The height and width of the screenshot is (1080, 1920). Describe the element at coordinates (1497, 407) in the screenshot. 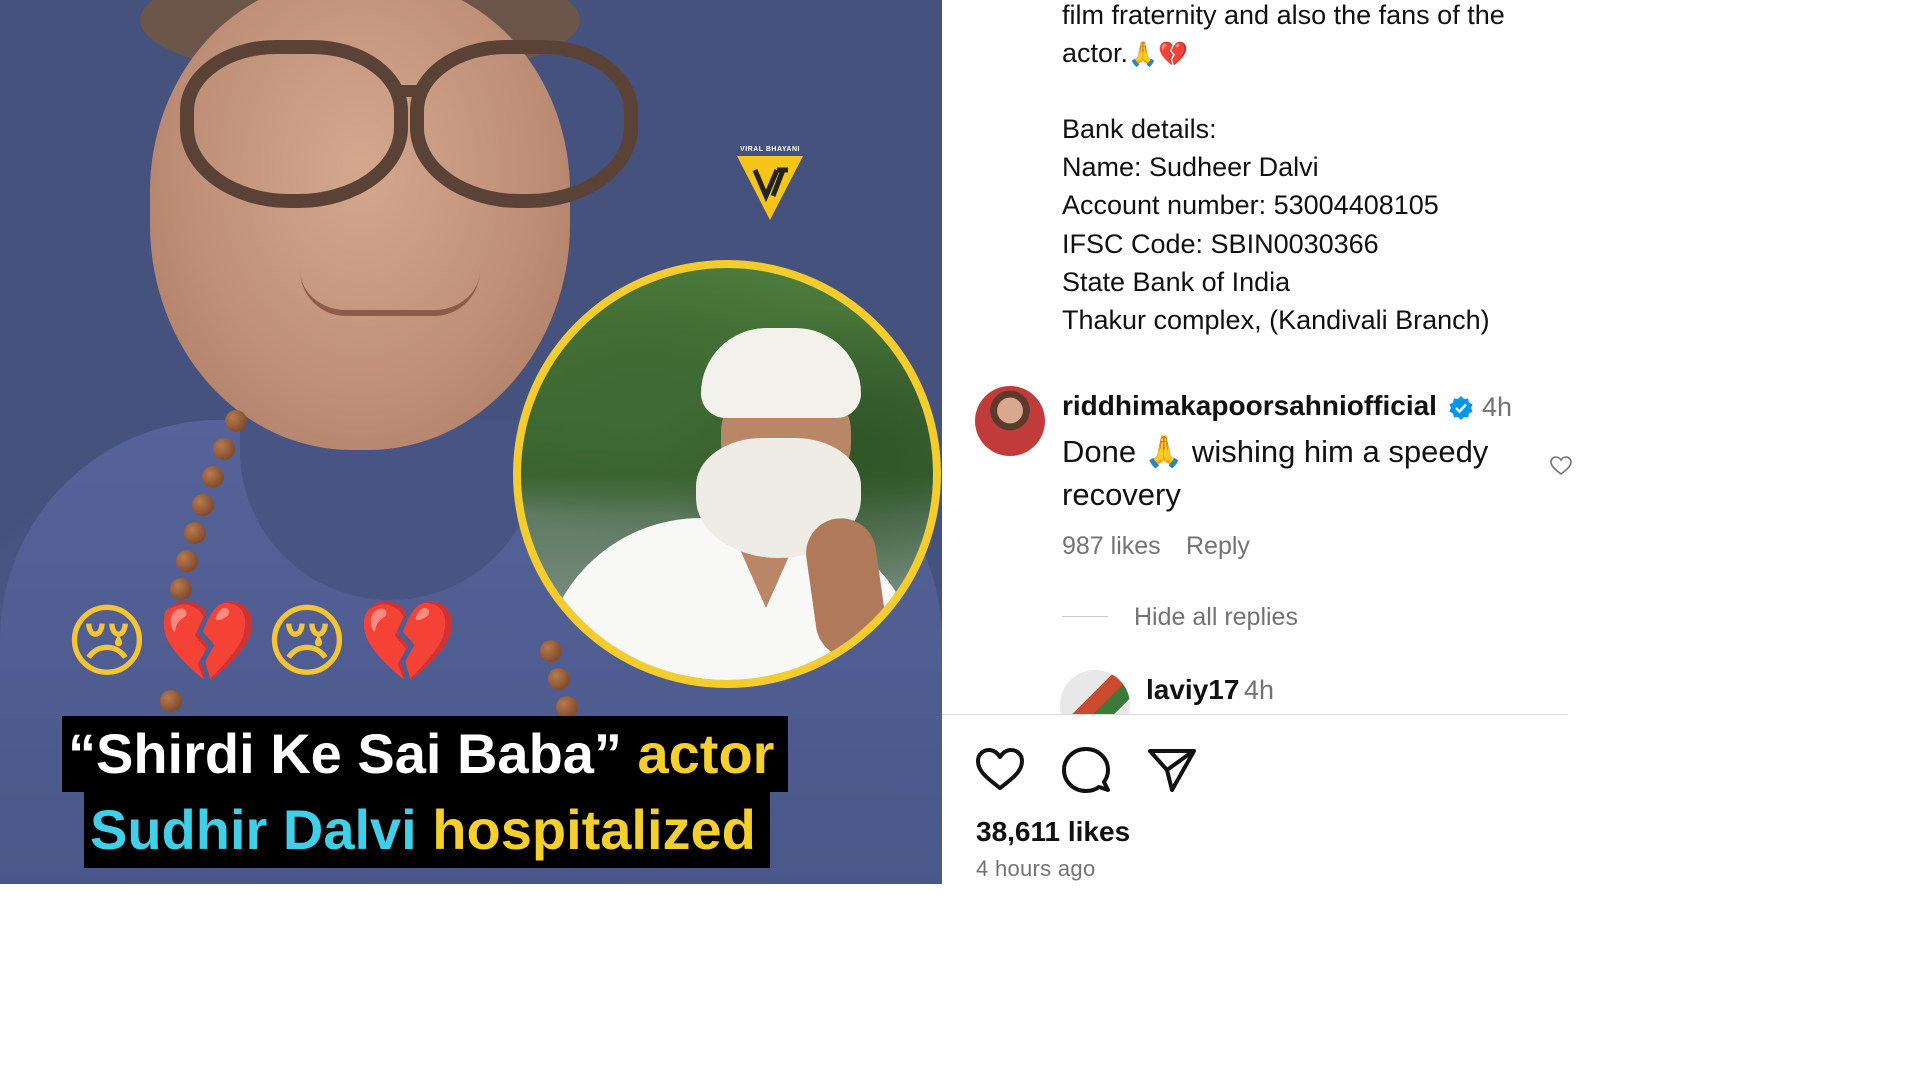

I see `comment-time: 4h` at that location.